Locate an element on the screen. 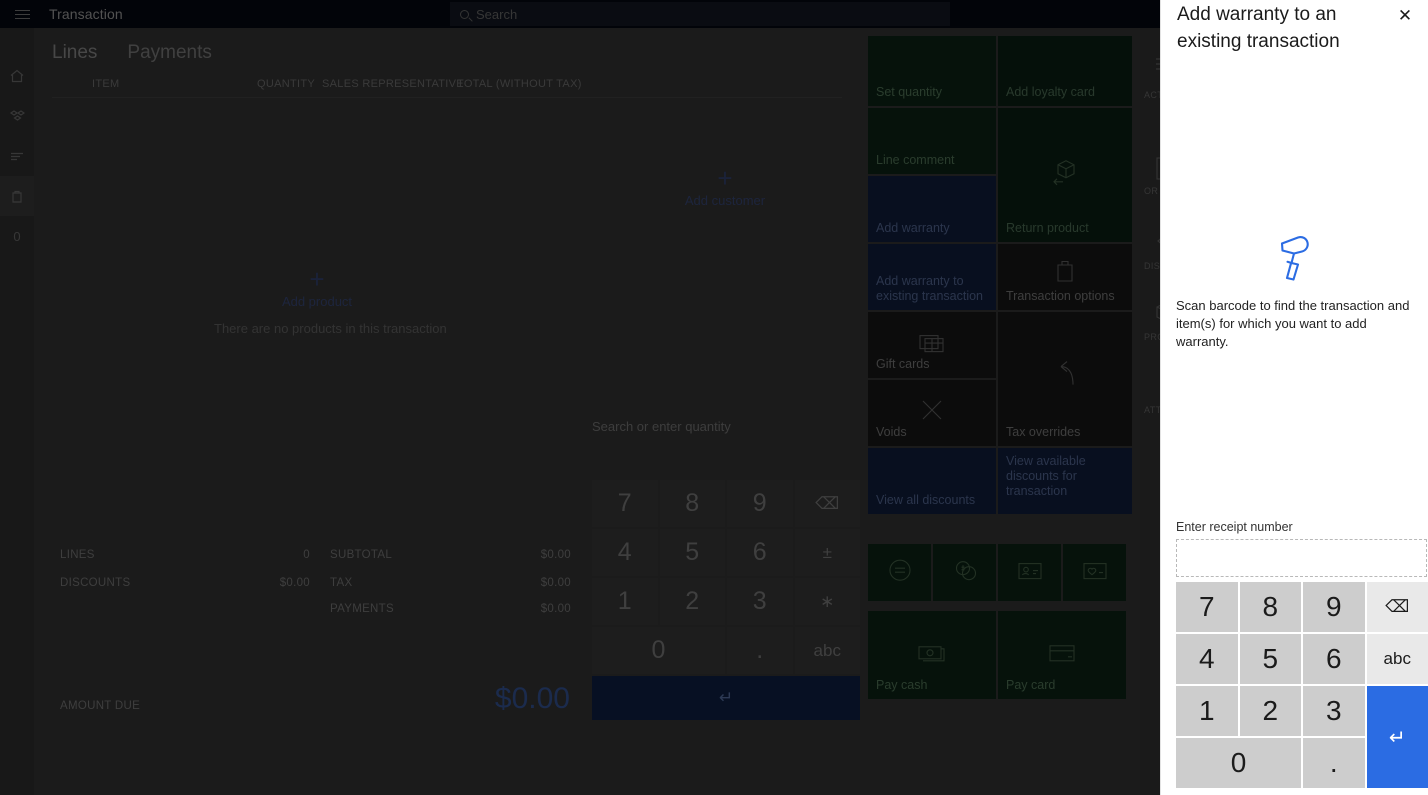 Image resolution: width=1428 pixels, height=795 pixels. rail-item-home is located at coordinates (17, 76).